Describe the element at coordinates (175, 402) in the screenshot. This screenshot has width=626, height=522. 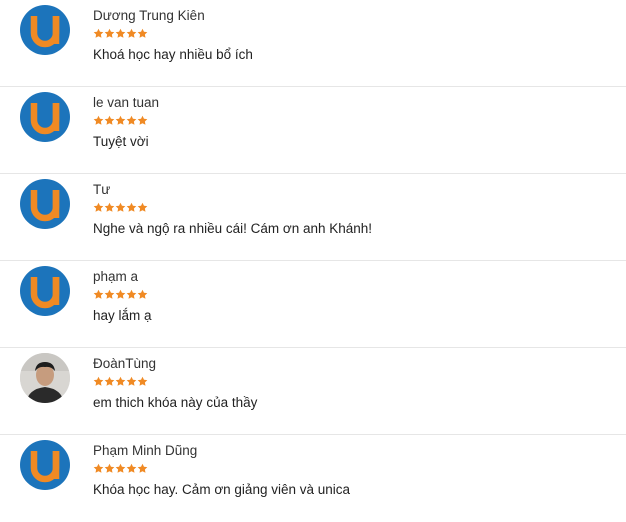
I see `review-comment: em thich khóa này của thầy` at that location.